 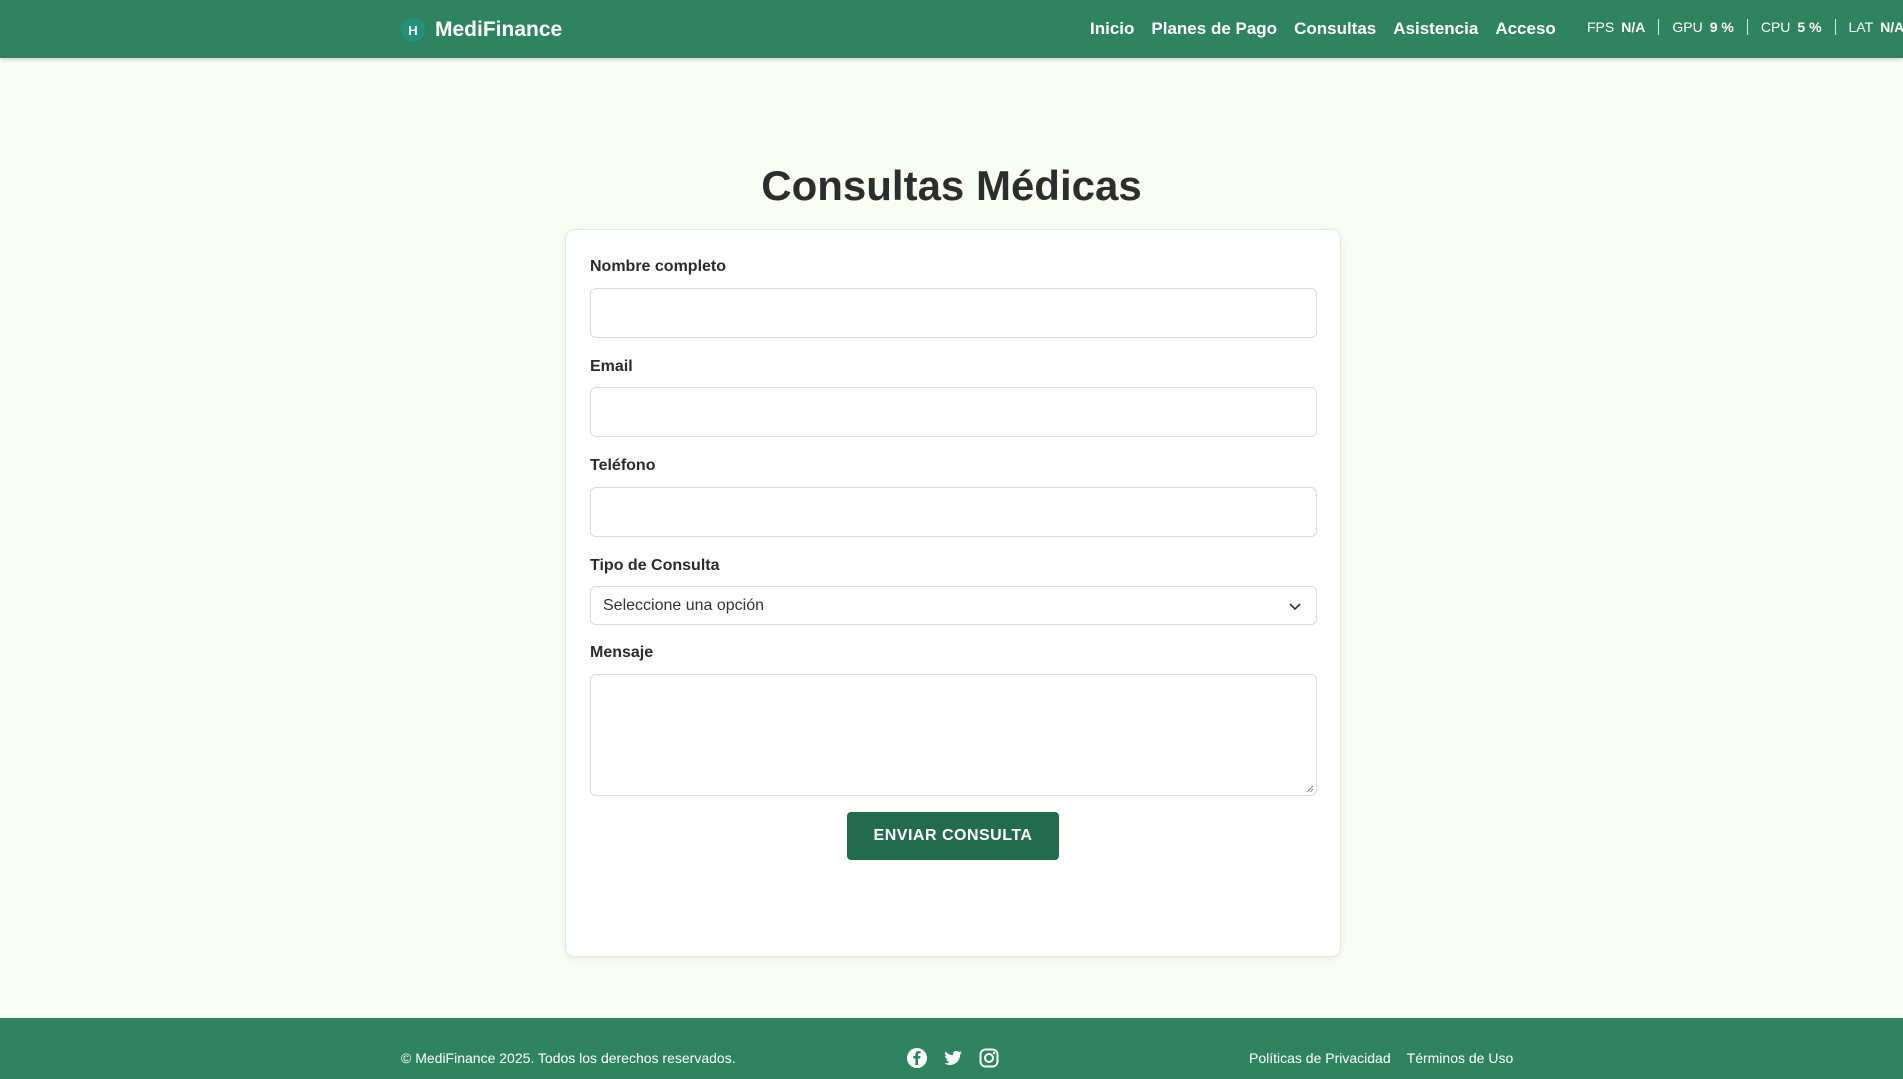 What do you see at coordinates (1721, 27) in the screenshot?
I see `metric-value: 9 %` at bounding box center [1721, 27].